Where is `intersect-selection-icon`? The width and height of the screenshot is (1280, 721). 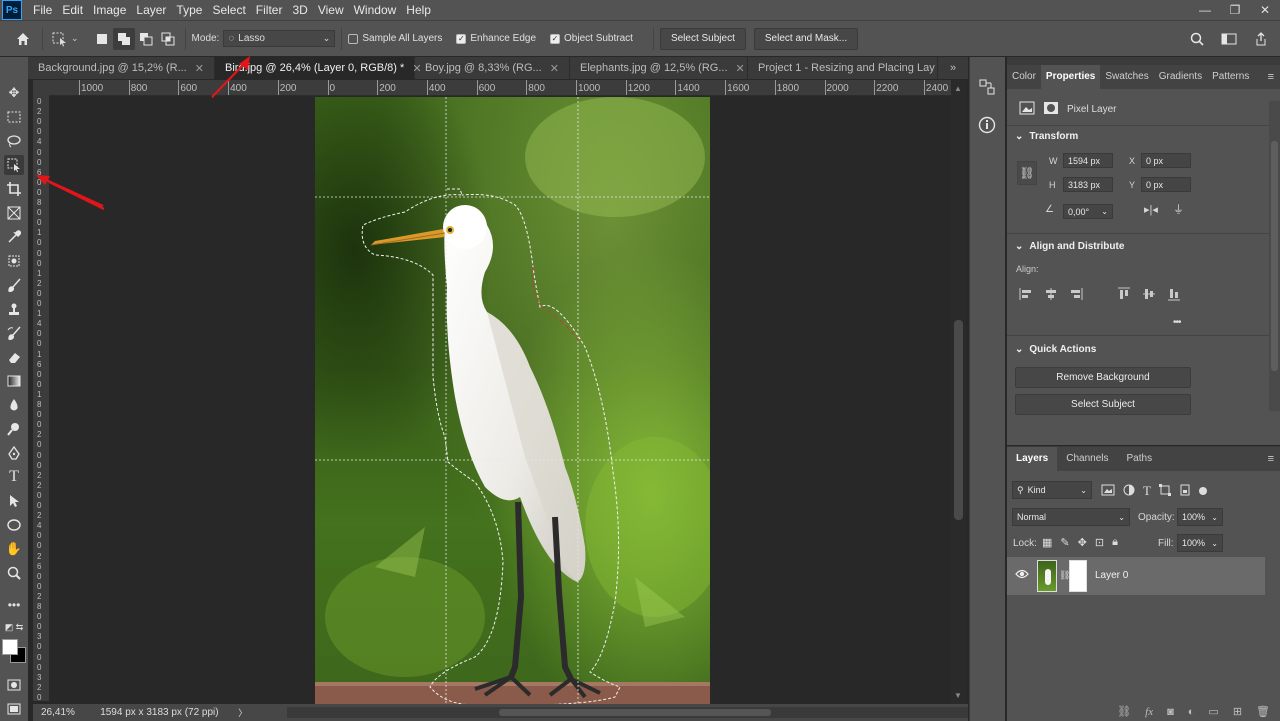 intersect-selection-icon is located at coordinates (168, 39).